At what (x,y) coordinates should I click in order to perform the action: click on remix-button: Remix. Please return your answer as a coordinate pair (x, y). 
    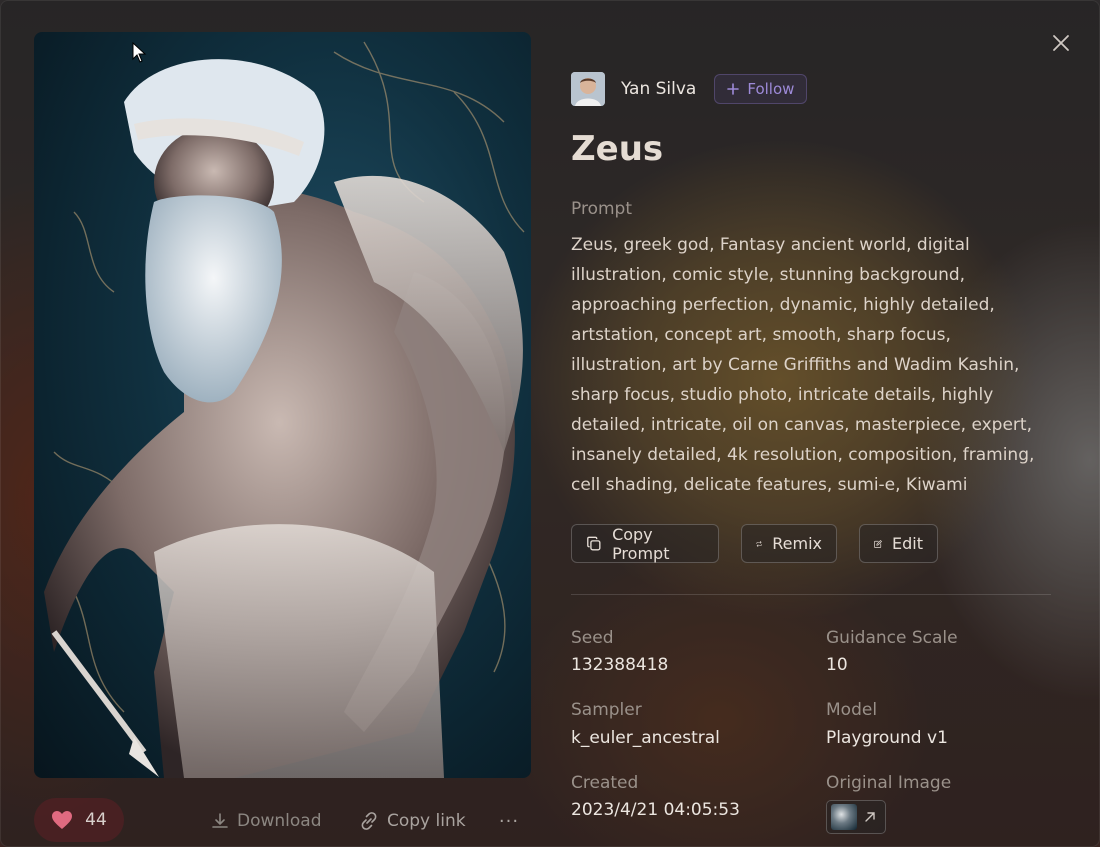
    Looking at the image, I should click on (789, 543).